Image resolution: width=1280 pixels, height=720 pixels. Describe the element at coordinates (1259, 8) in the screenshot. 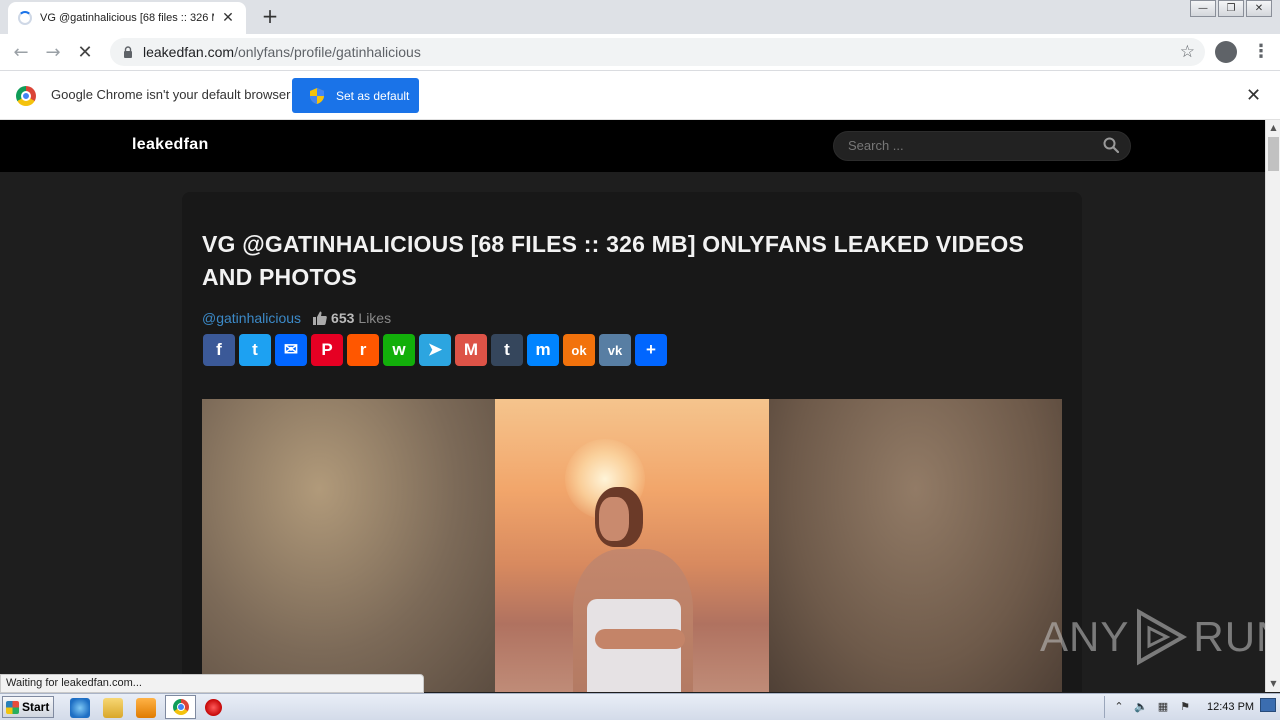

I see `close-window-button: ✕` at that location.